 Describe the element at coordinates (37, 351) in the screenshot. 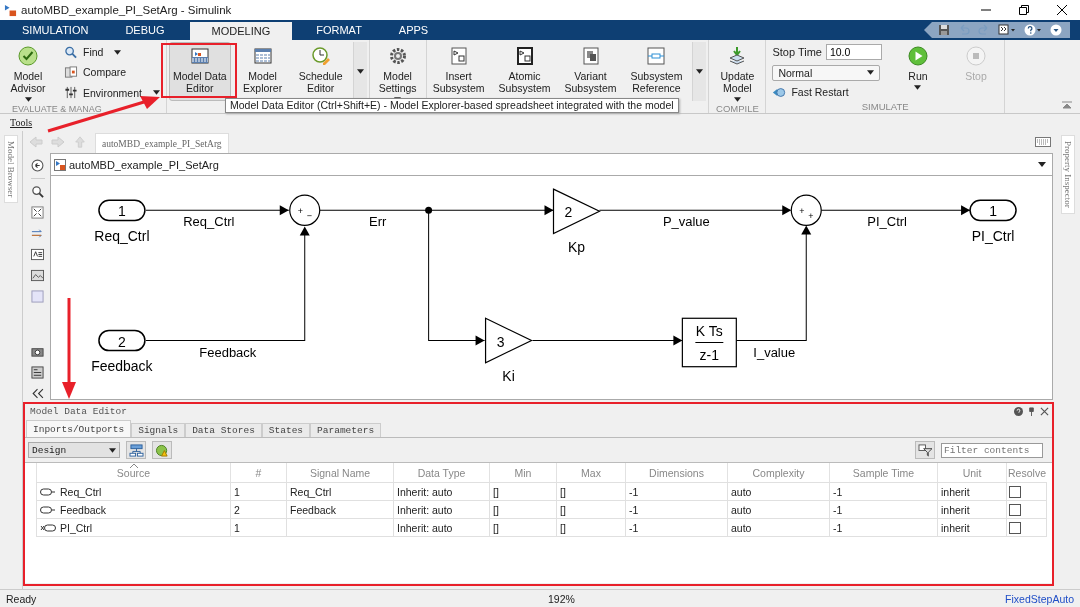

I see `camera-icon` at that location.